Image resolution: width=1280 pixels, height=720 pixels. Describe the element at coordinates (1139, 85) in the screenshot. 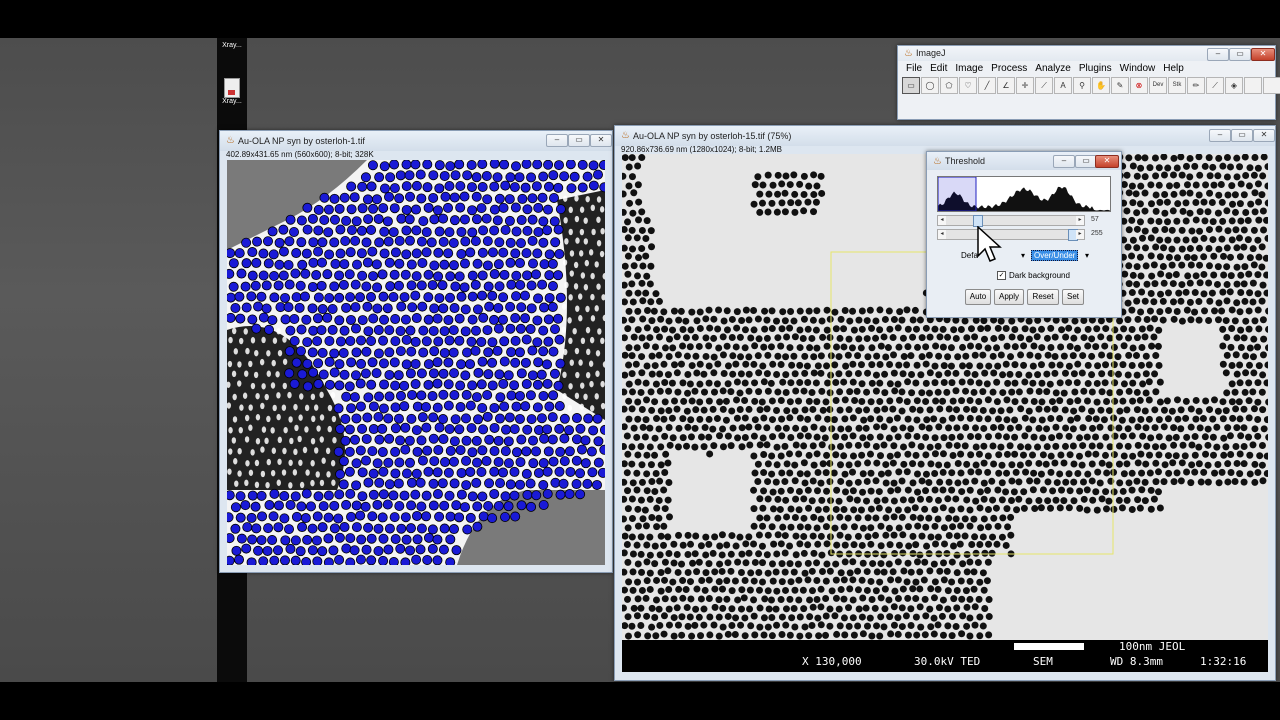

I see `stop-tool-icon: ⊗` at that location.